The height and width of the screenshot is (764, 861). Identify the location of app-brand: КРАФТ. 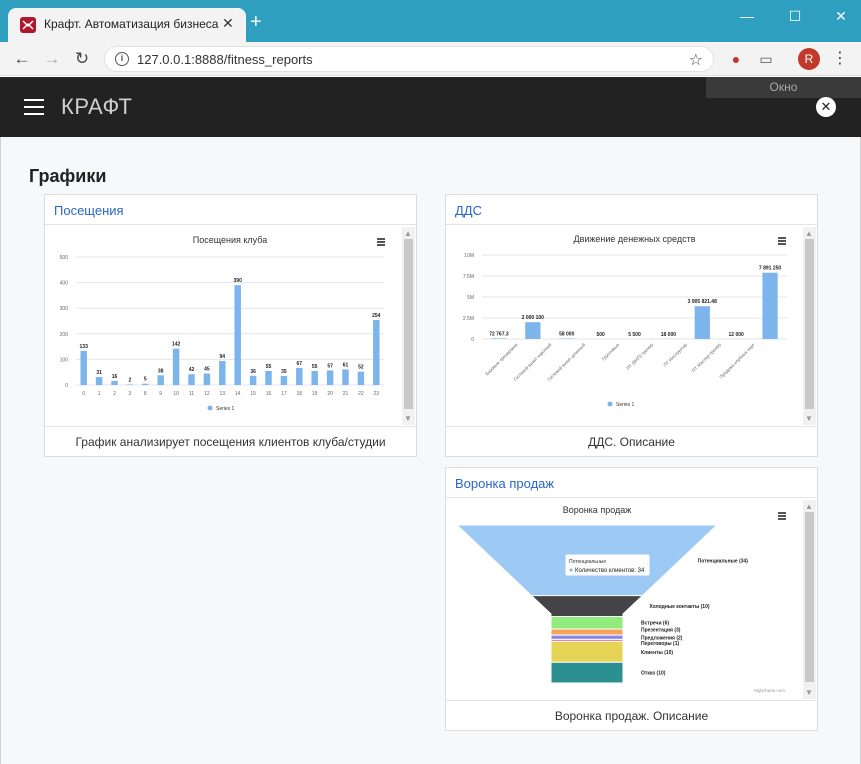
(96, 107).